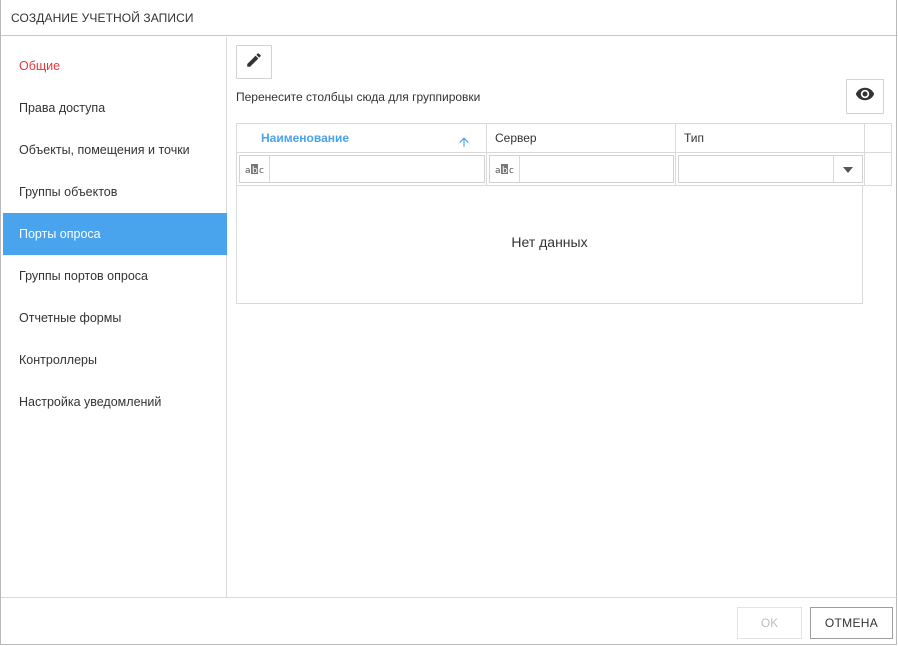 The image size is (898, 646). What do you see at coordinates (115, 360) in the screenshot?
I see `sidebar-item-controllers: Контроллеры` at bounding box center [115, 360].